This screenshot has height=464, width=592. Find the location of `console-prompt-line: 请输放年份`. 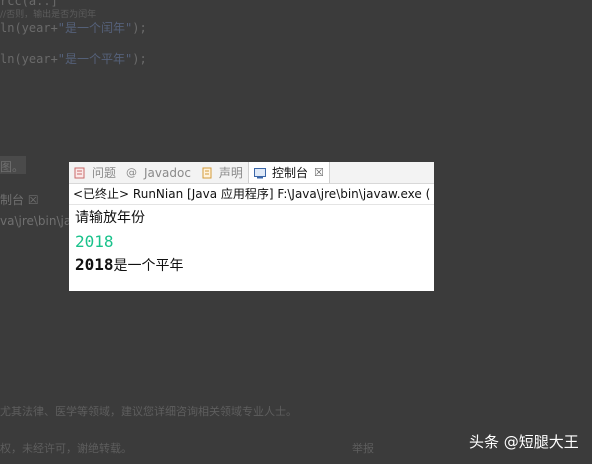

console-prompt-line: 请输放年份 is located at coordinates (110, 218).